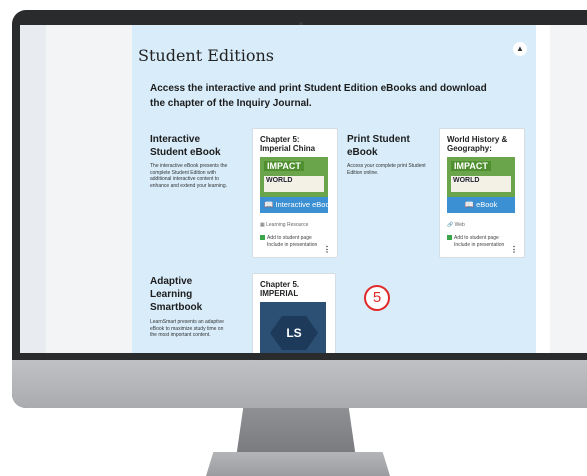  What do you see at coordinates (377, 298) in the screenshot?
I see `step-number-callout: 5` at bounding box center [377, 298].